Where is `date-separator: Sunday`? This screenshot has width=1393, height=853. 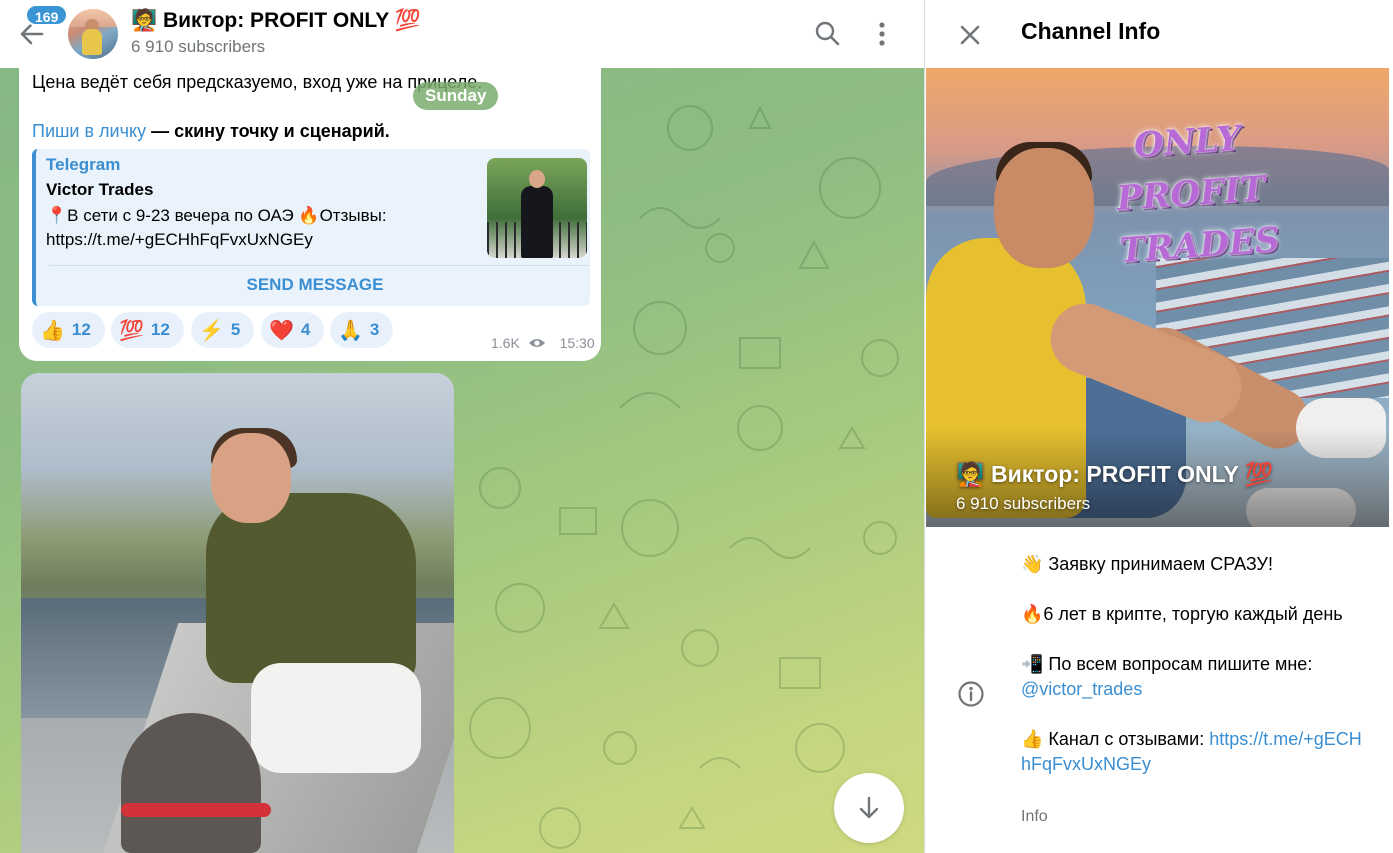 date-separator: Sunday is located at coordinates (456, 96).